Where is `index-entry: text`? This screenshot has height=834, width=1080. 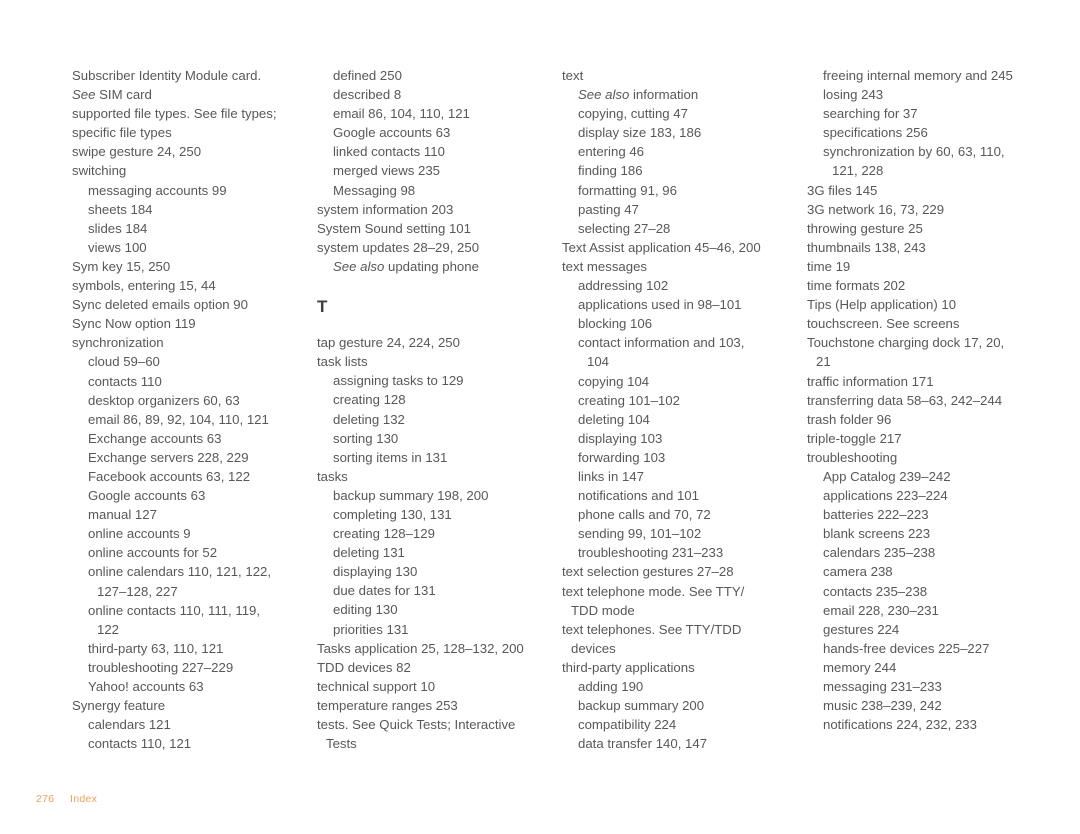 index-entry: text is located at coordinates (573, 75).